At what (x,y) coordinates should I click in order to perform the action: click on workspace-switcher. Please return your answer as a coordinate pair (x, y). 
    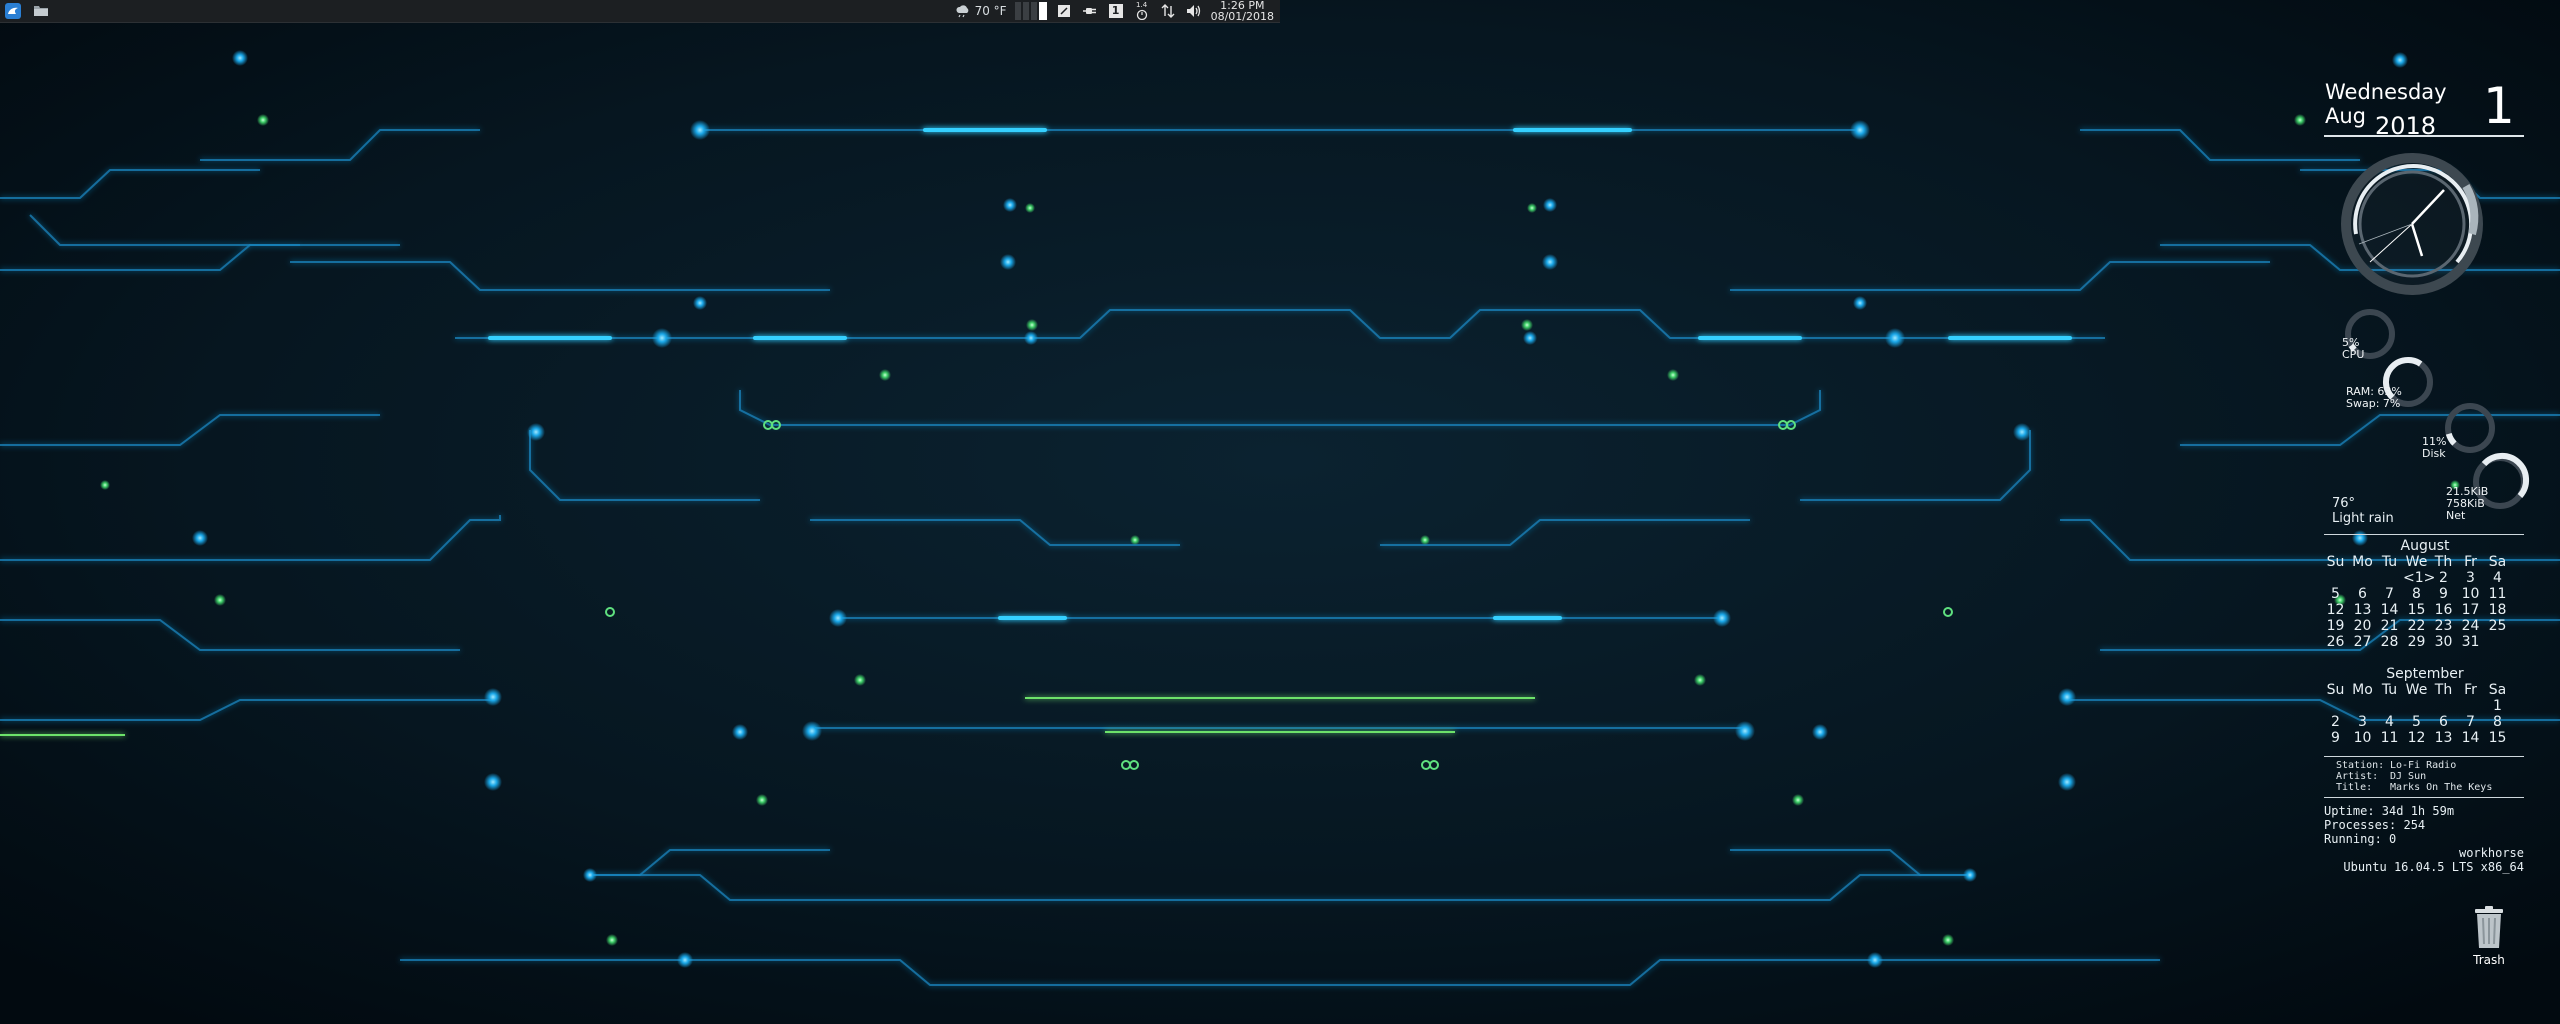
    Looking at the image, I should click on (1030, 11).